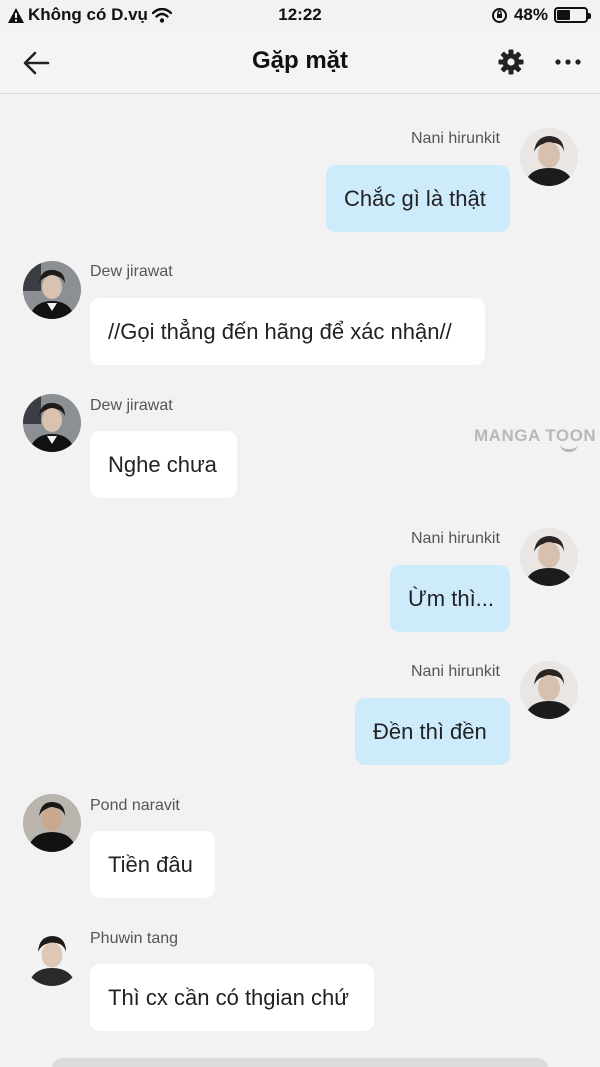 The image size is (600, 1067). Describe the element at coordinates (564, 15) in the screenshot. I see `battery-fill` at that location.